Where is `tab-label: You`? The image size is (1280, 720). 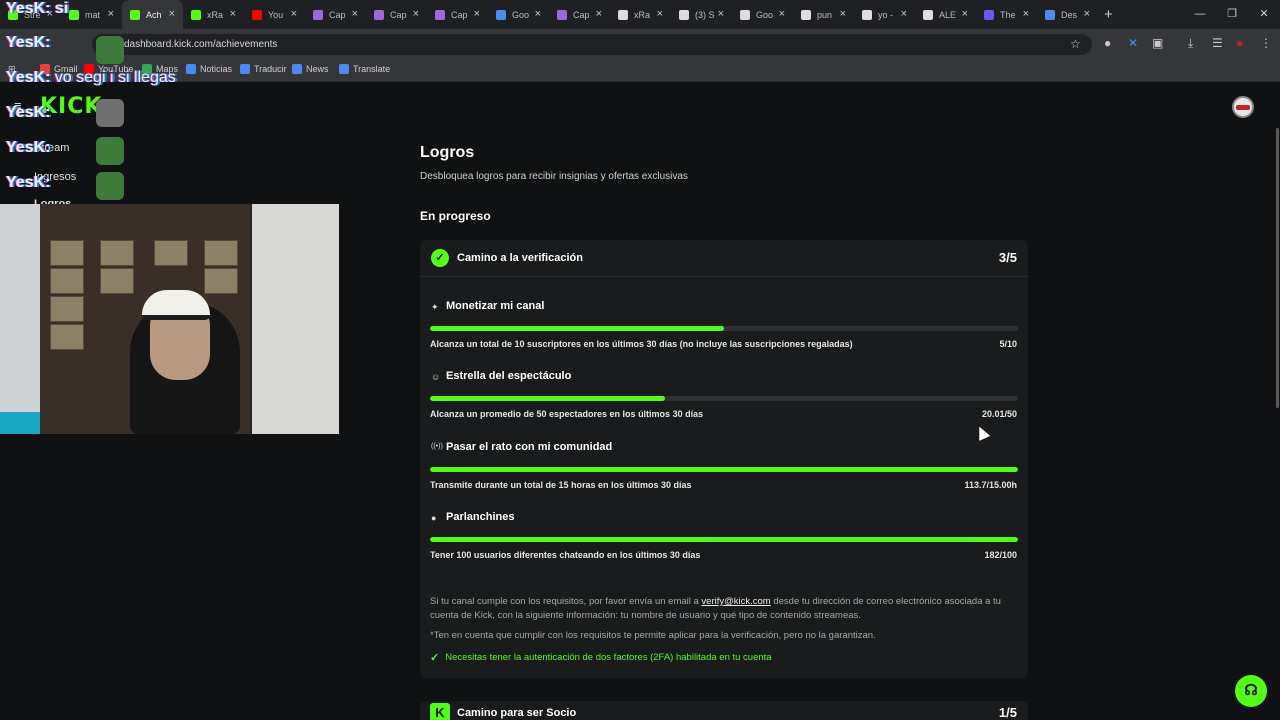
tab-label: You is located at coordinates (276, 14).